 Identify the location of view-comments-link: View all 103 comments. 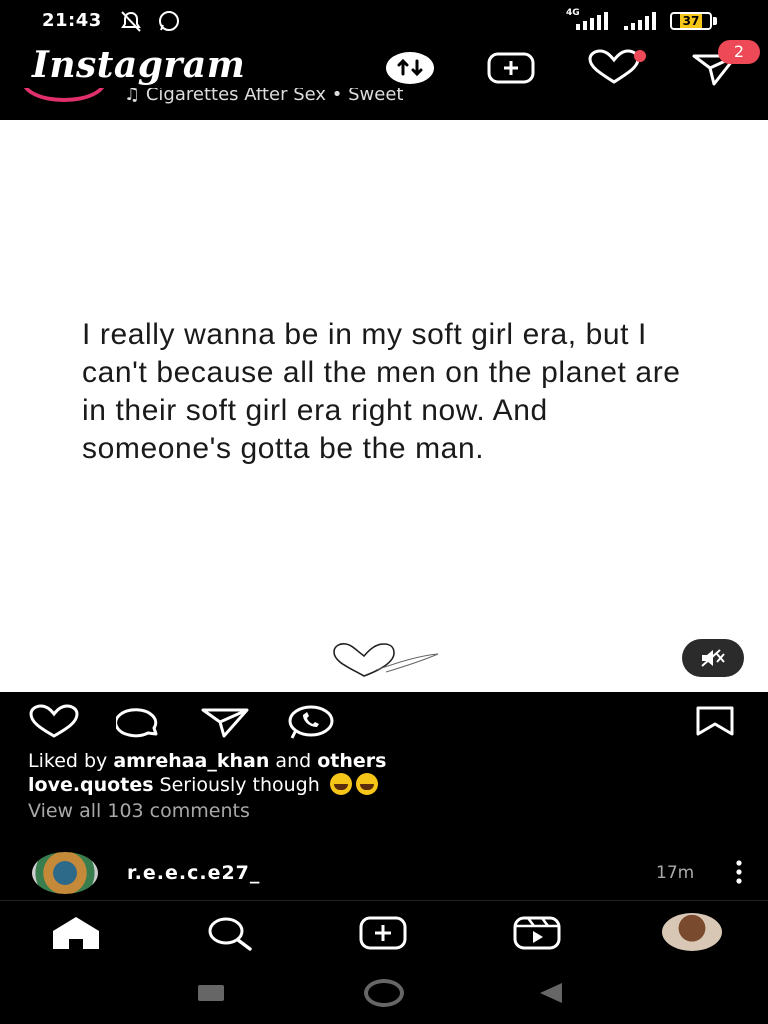
(139, 811).